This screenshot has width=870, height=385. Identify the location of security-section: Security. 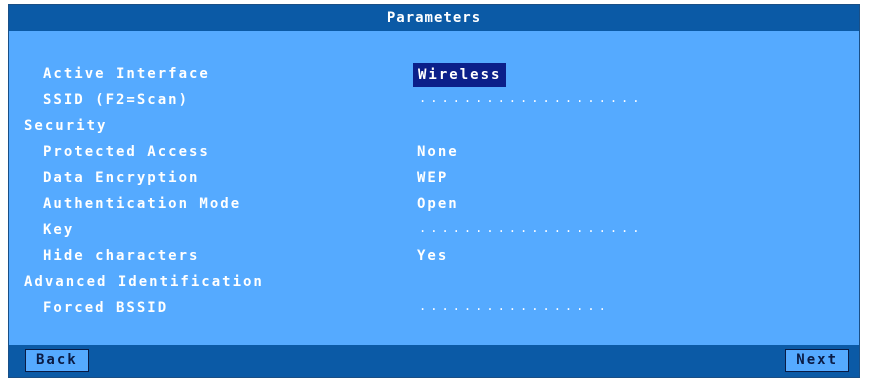
(434, 126).